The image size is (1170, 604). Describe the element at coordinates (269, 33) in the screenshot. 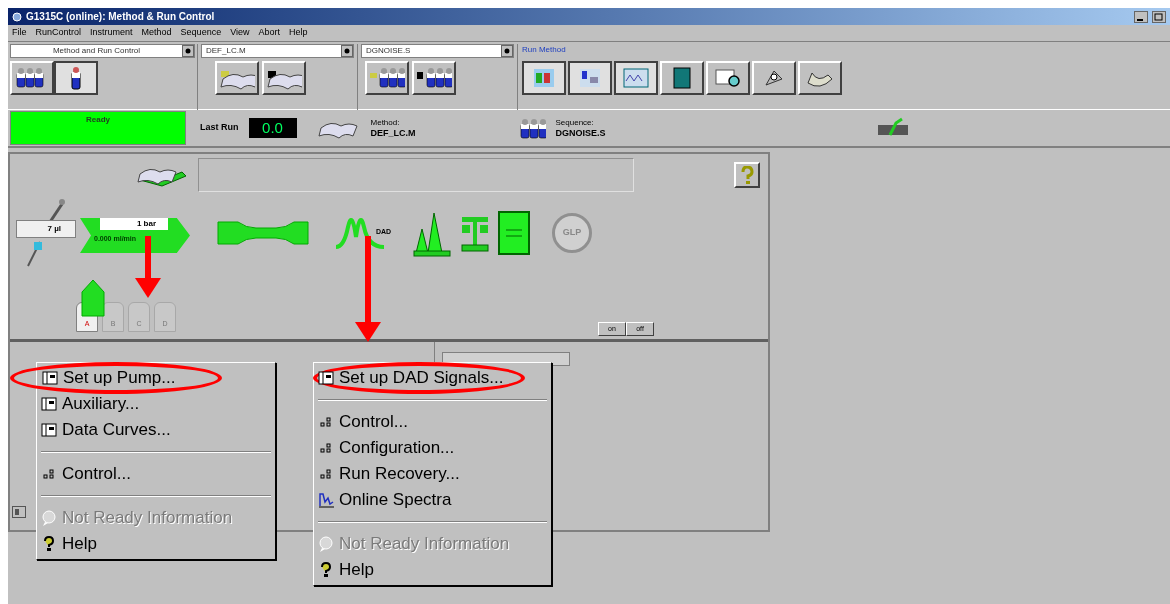

I see `menu-item: Abort` at that location.